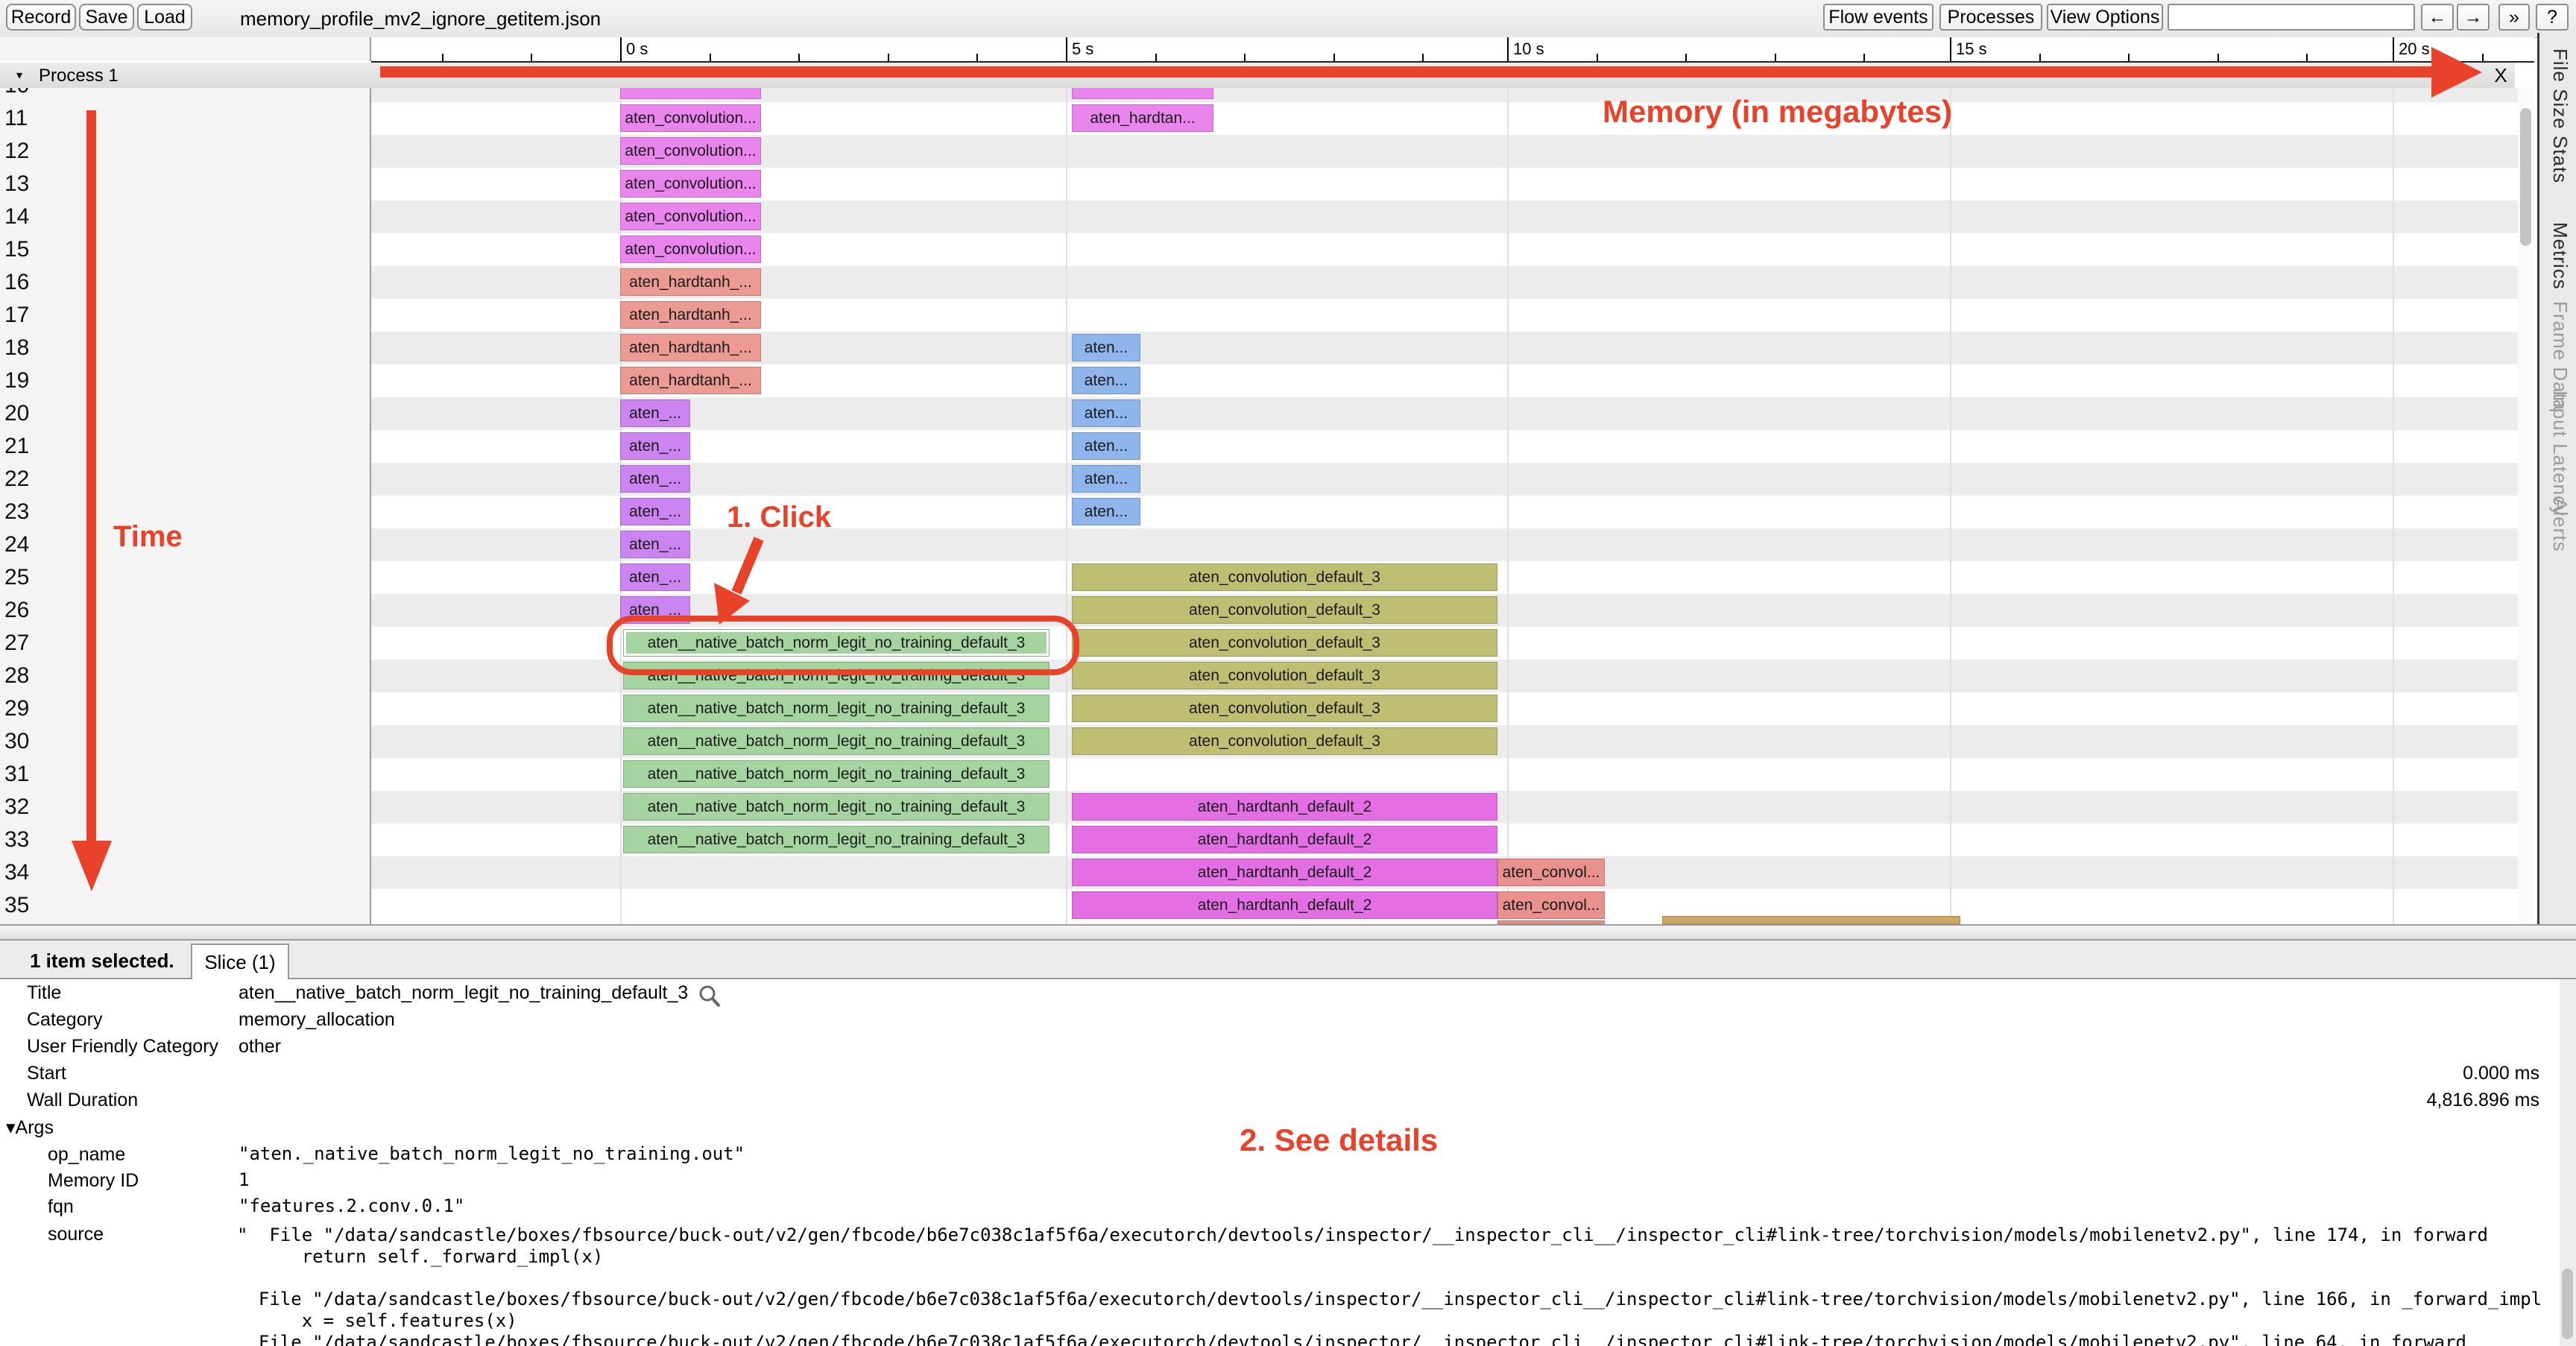  Describe the element at coordinates (41, 17) in the screenshot. I see `record-button: Record` at that location.